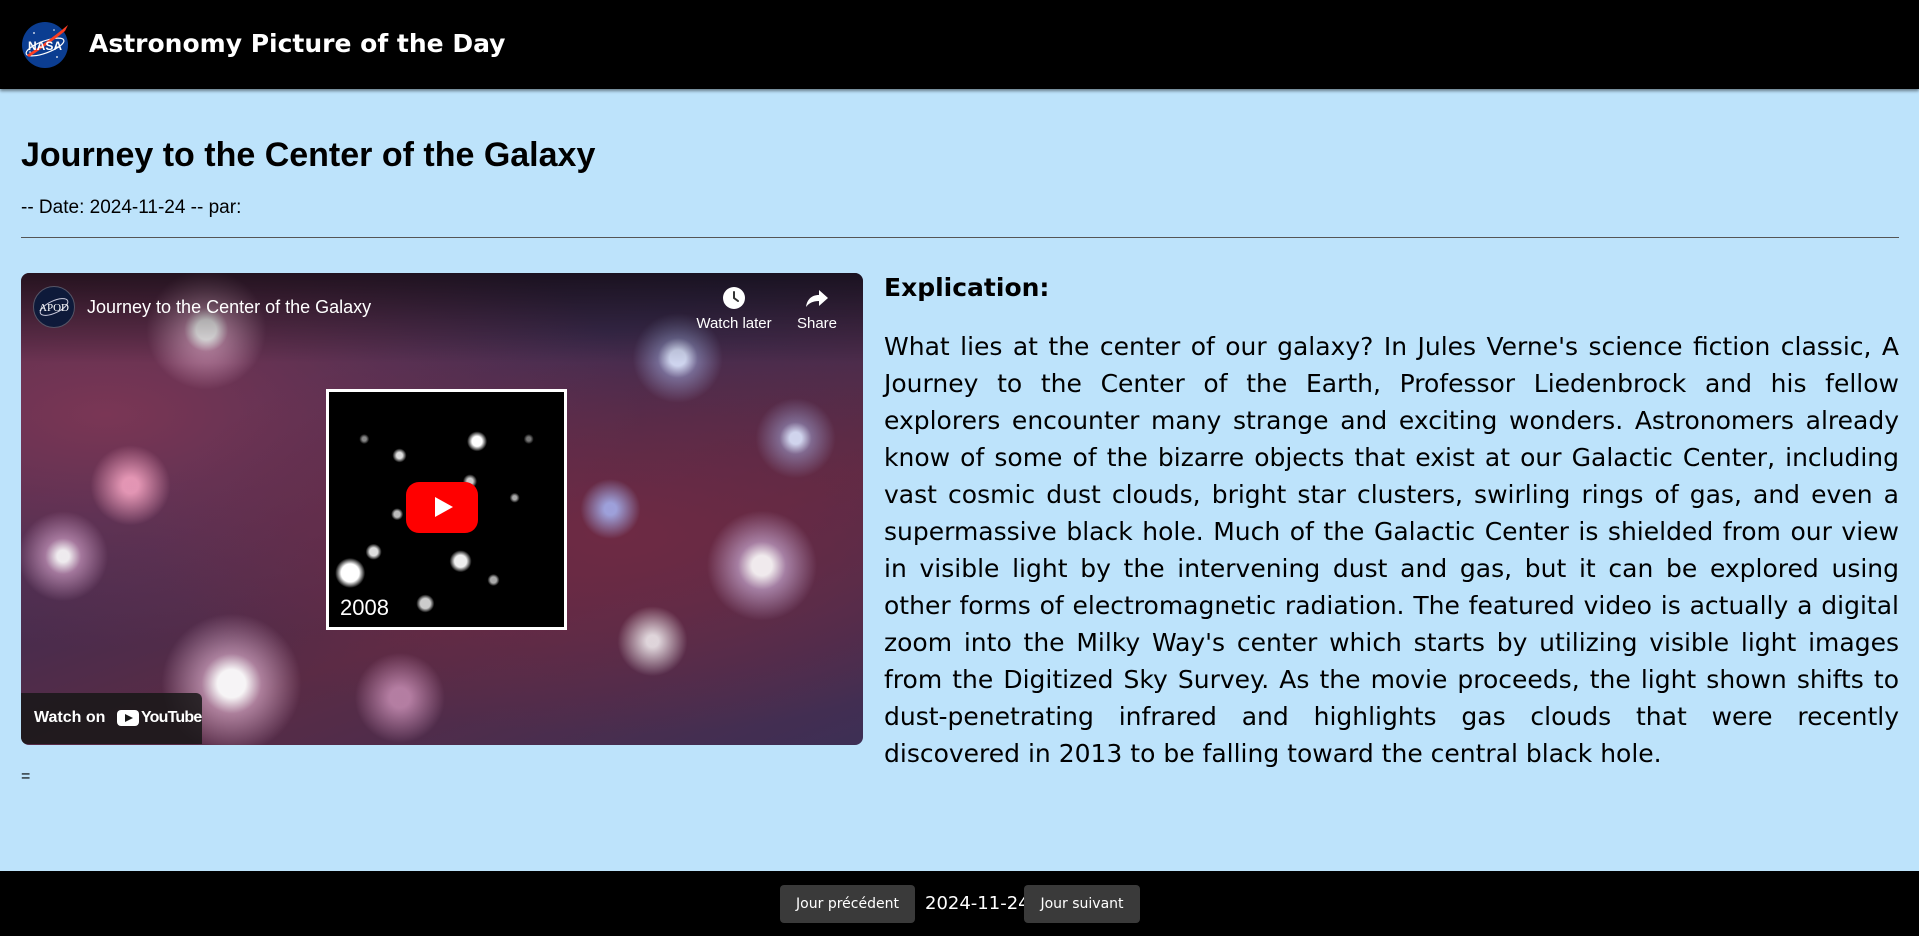 The width and height of the screenshot is (1919, 936). Describe the element at coordinates (960, 237) in the screenshot. I see `divider` at that location.